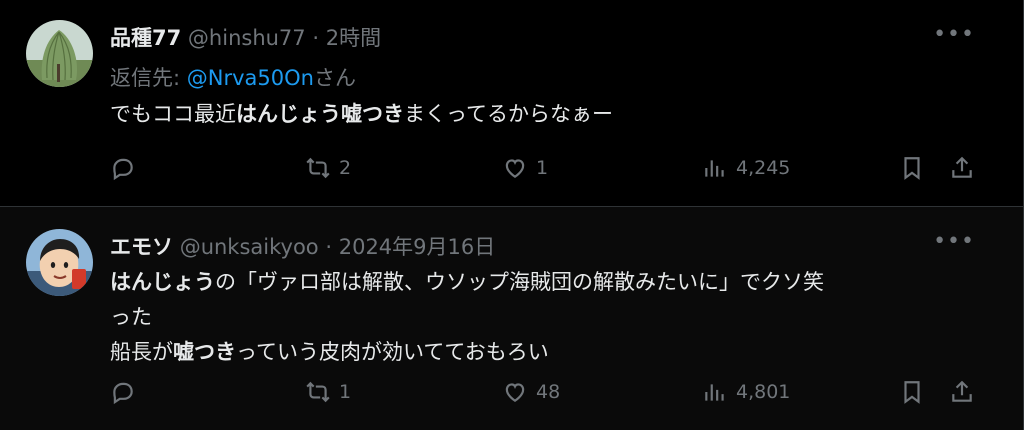 The width and height of the screenshot is (1024, 430). Describe the element at coordinates (131, 317) in the screenshot. I see `body-text: った` at that location.